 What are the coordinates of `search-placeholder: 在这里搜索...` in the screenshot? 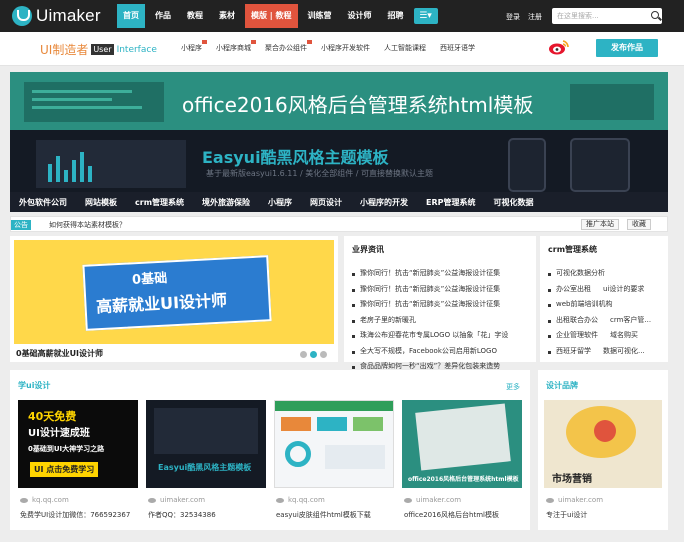 It's located at (578, 16).